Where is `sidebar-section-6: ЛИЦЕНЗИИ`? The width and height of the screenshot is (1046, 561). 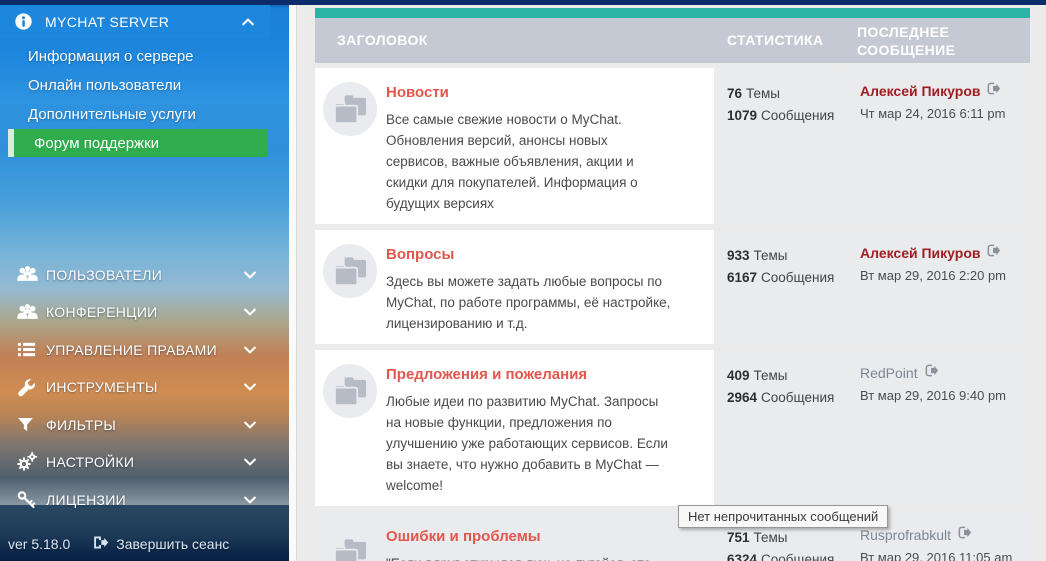
sidebar-section-6: ЛИЦЕНЗИИ is located at coordinates (135, 500).